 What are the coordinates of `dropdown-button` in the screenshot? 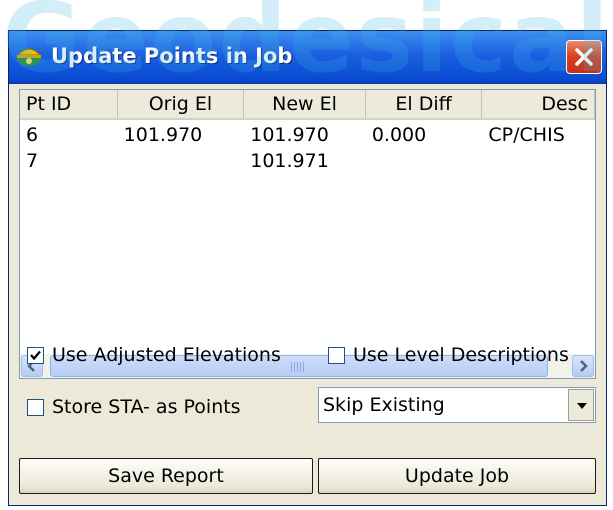 It's located at (581, 405).